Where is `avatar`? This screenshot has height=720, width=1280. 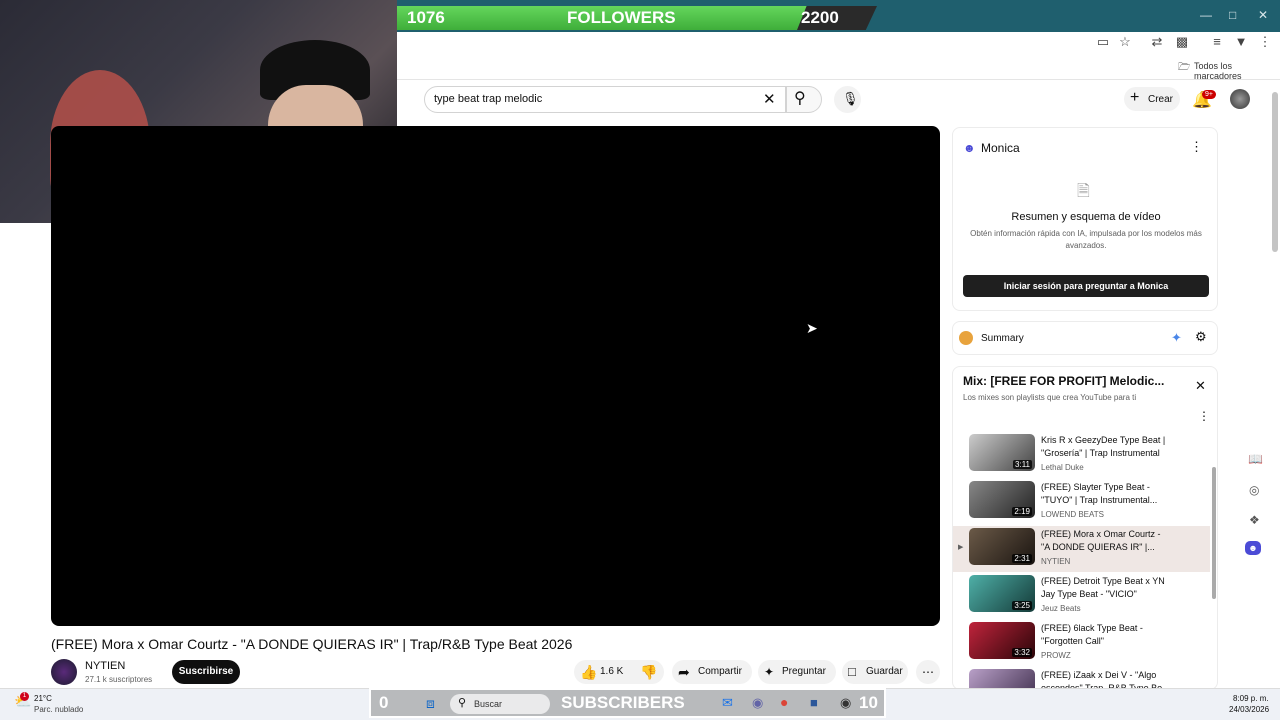 avatar is located at coordinates (1240, 99).